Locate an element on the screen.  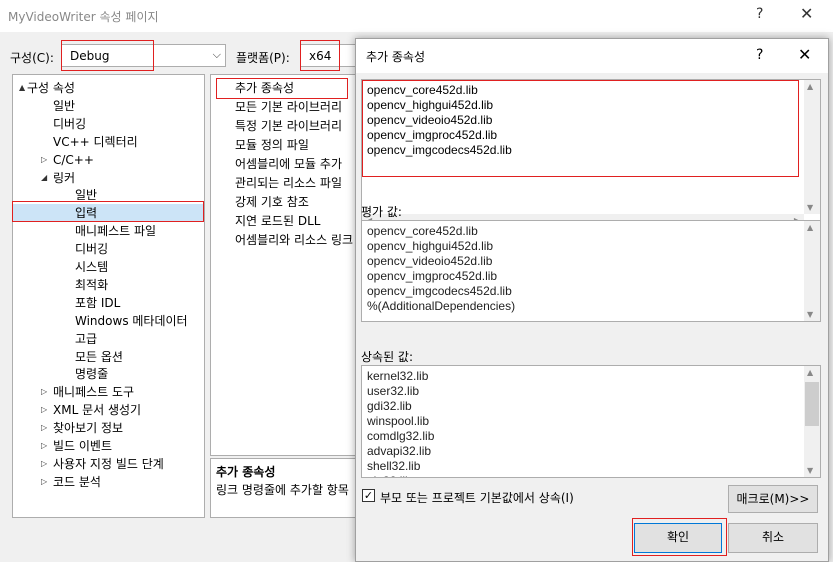
tree-item: ▷ 사용자 지정 빌드 단계 is located at coordinates (108, 464).